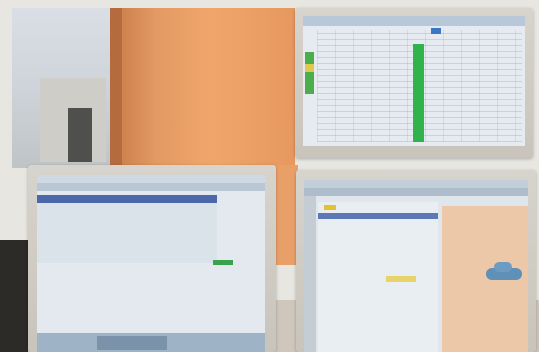  What do you see at coordinates (309, 73) in the screenshot?
I see `status-strip-green` at bounding box center [309, 73].